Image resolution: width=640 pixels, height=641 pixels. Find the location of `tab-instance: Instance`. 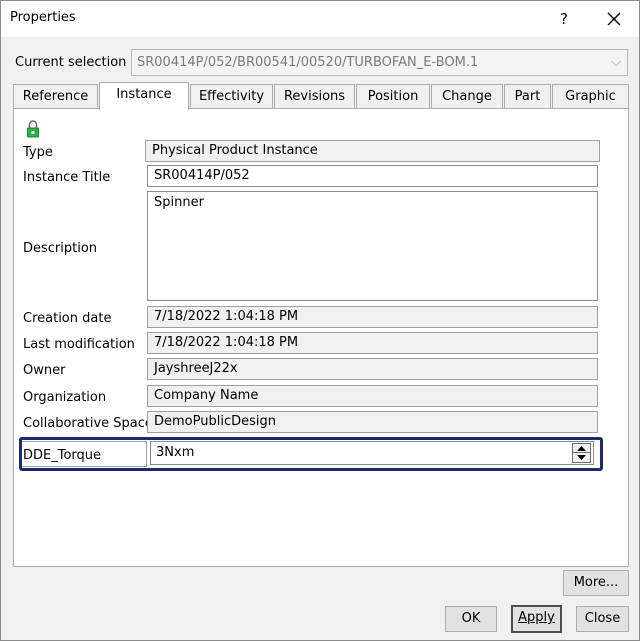

tab-instance: Instance is located at coordinates (144, 96).